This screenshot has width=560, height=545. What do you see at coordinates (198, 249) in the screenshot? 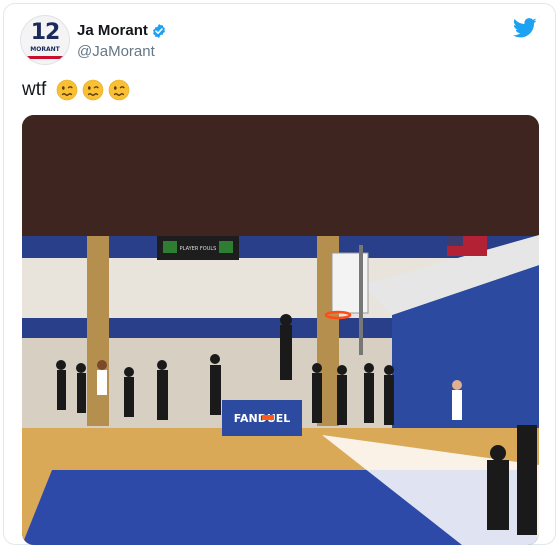
I see `scoreboard-label: PLAYER FOULS` at bounding box center [198, 249].